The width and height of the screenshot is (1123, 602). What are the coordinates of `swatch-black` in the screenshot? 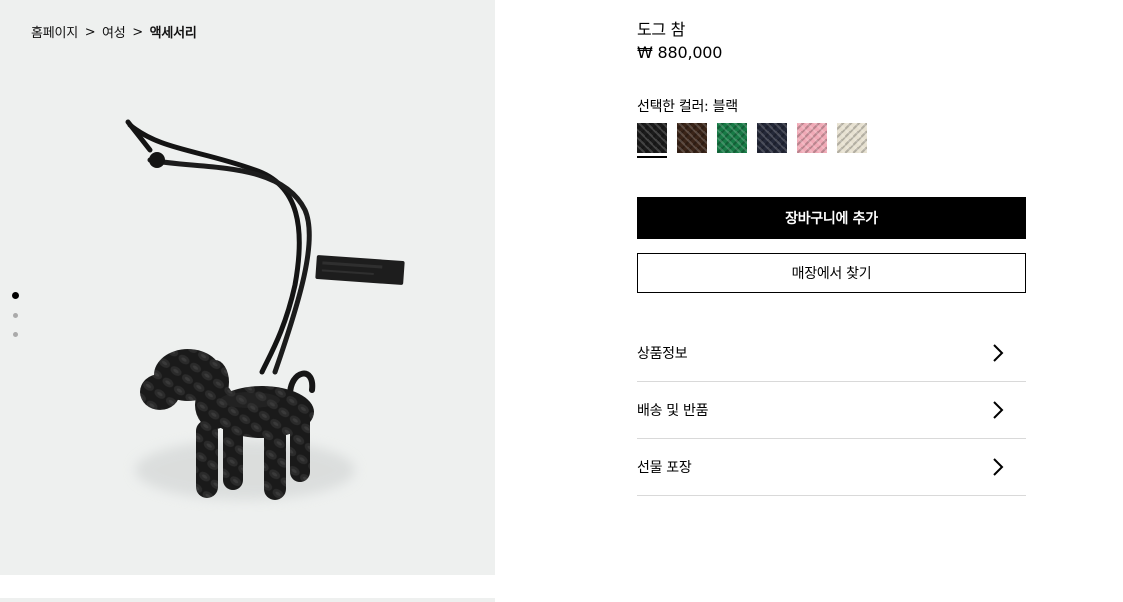 It's located at (652, 140).